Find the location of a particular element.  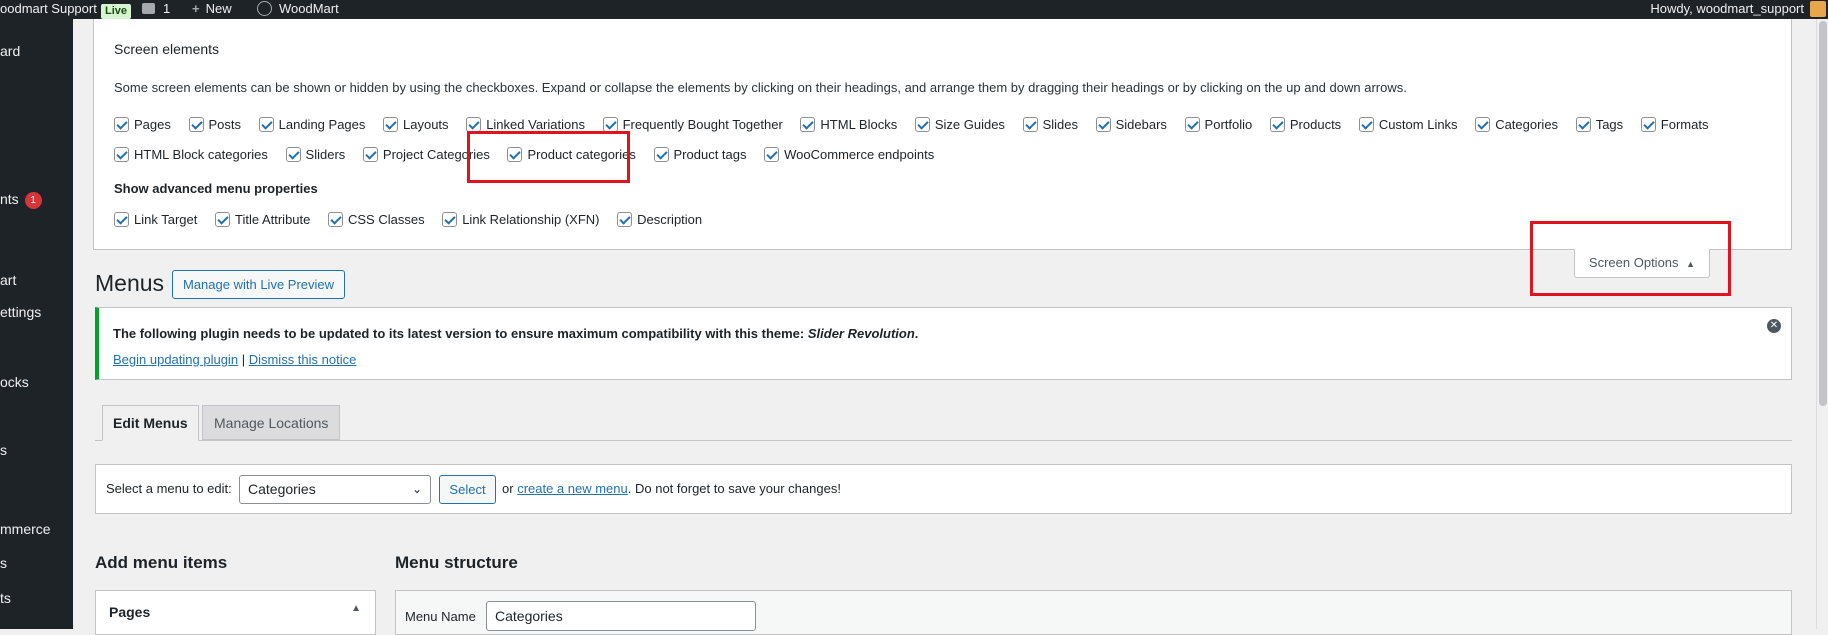

close-icon: ✕ is located at coordinates (1774, 326).